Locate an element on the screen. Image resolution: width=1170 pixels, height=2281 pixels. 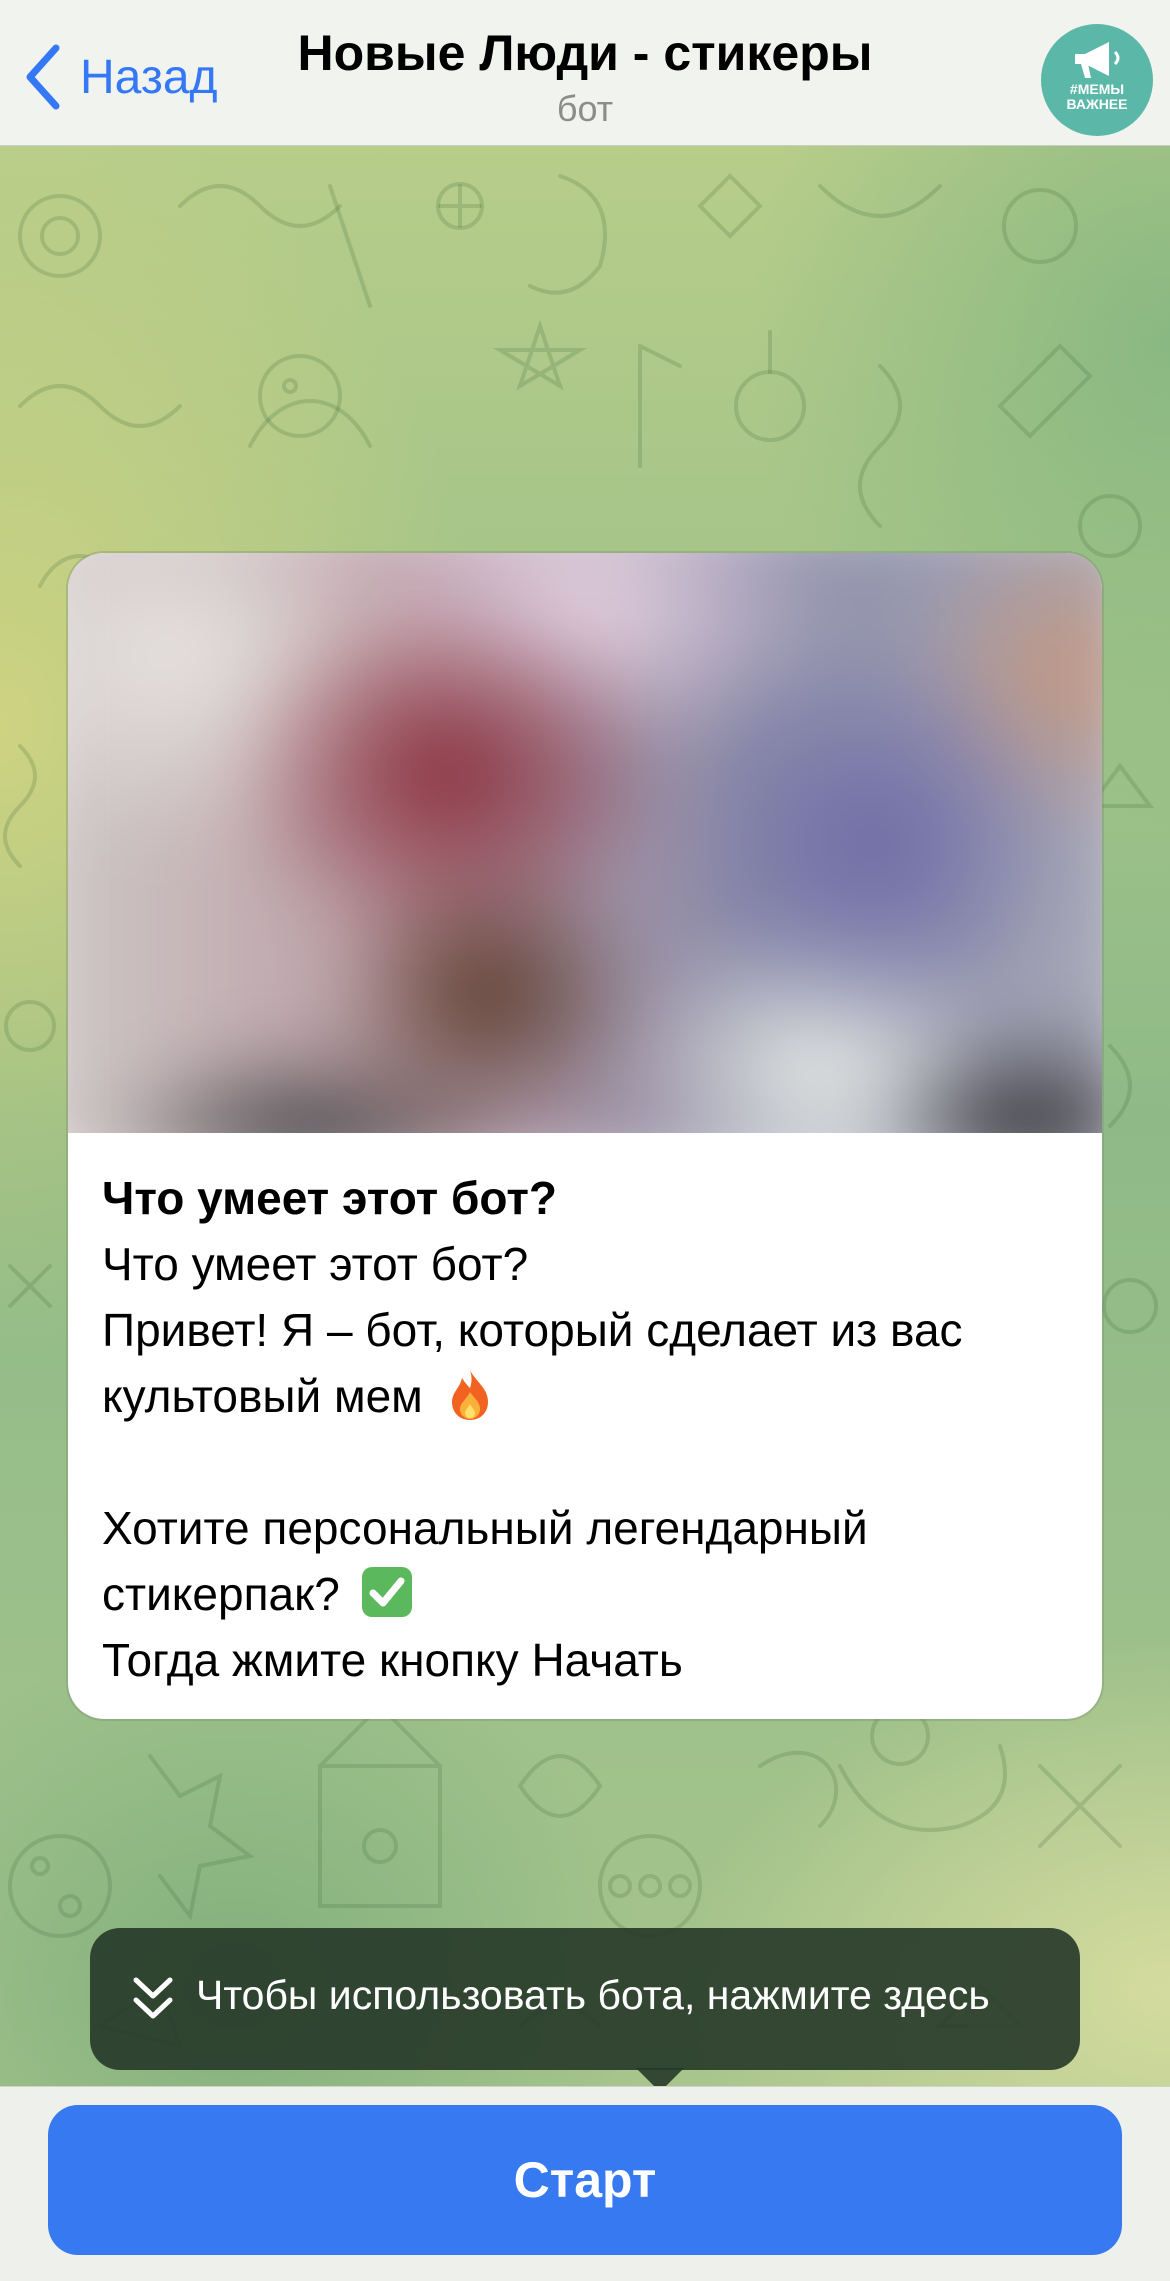
bottom-bar: Старт is located at coordinates (585, 2183).